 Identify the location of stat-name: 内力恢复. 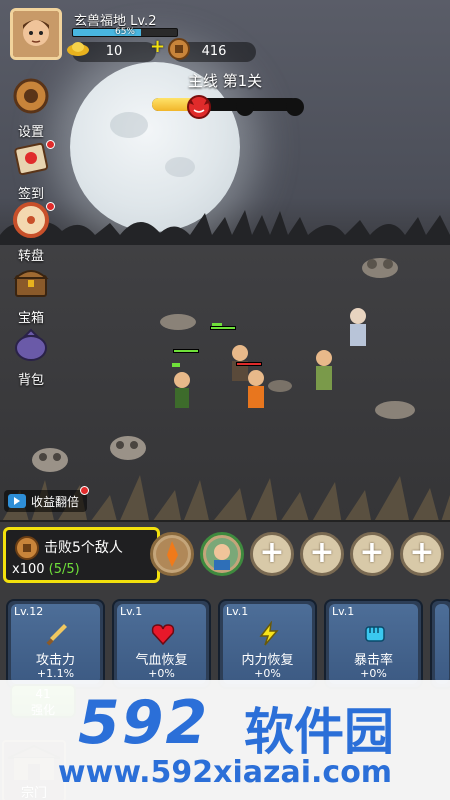
(267, 660).